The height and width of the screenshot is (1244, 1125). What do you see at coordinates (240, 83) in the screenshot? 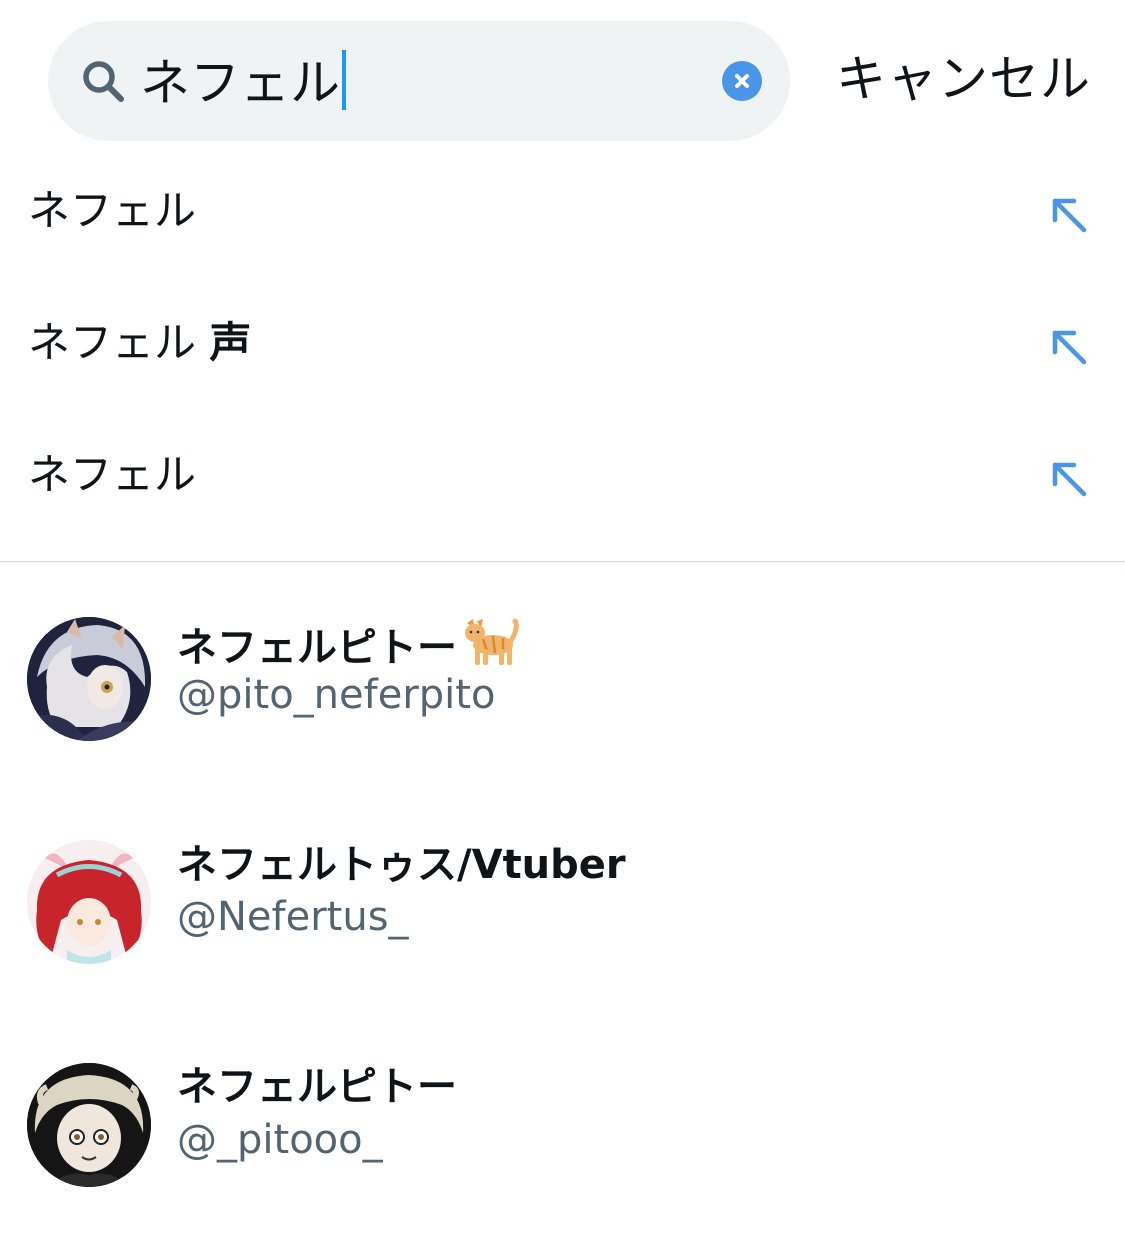
I see `search-query-text: ネフェル` at bounding box center [240, 83].